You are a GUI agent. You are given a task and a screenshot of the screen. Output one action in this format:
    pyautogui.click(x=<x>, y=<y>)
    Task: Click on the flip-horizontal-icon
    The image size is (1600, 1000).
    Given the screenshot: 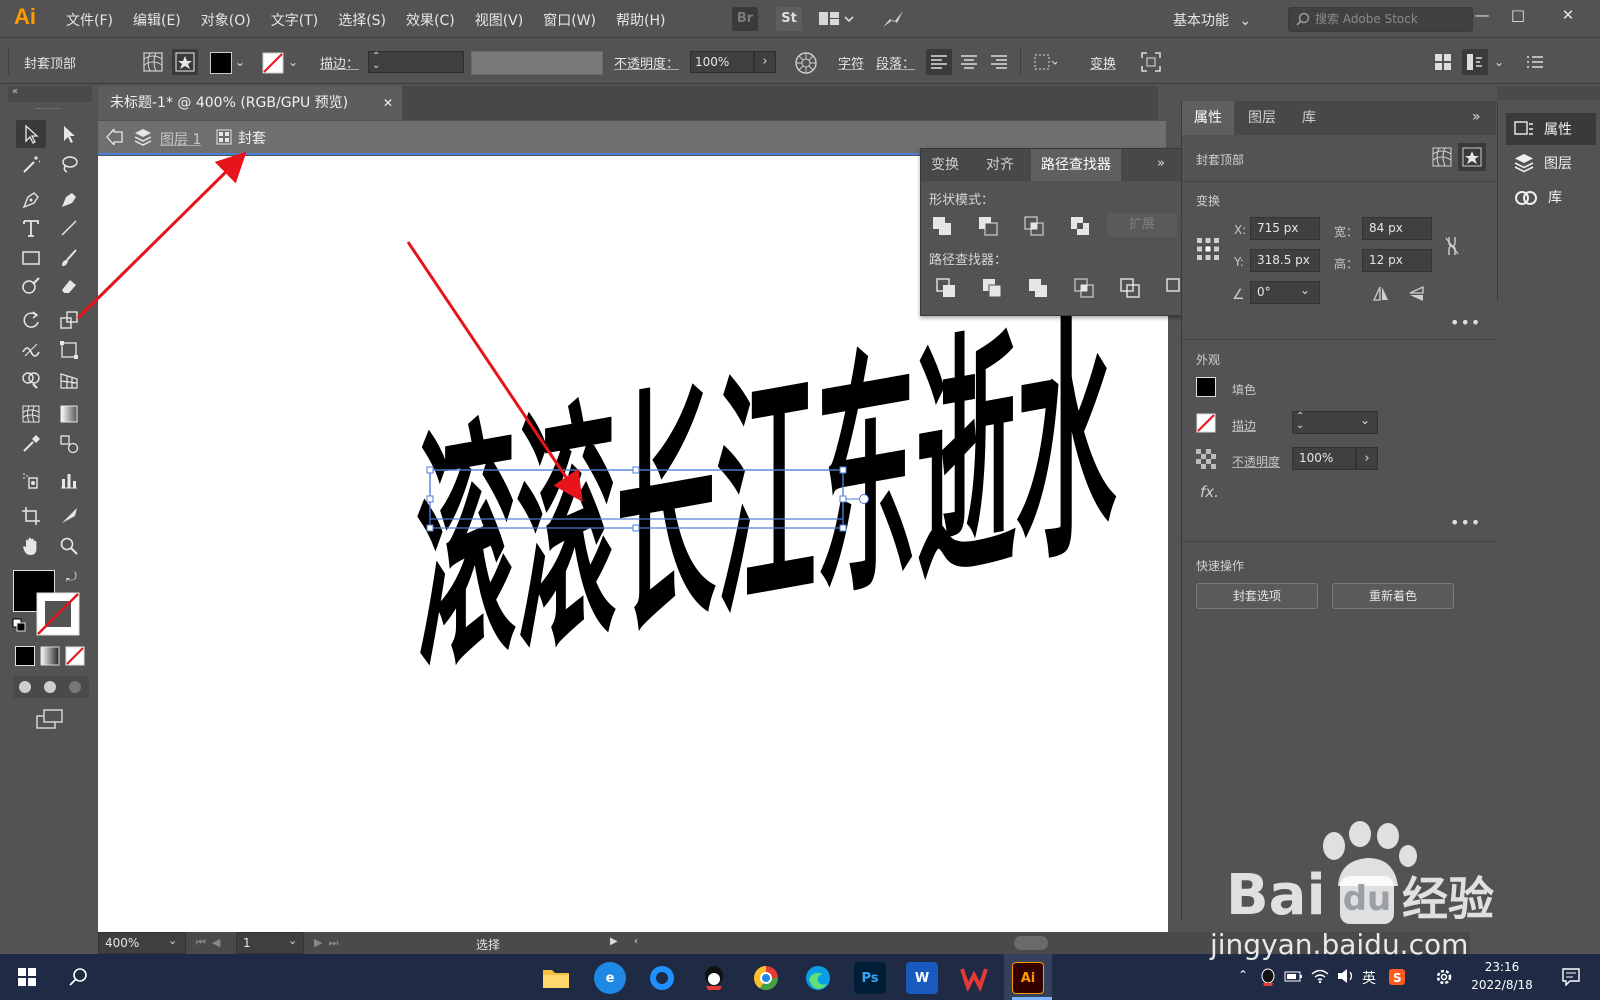 What is the action you would take?
    pyautogui.click(x=1381, y=294)
    